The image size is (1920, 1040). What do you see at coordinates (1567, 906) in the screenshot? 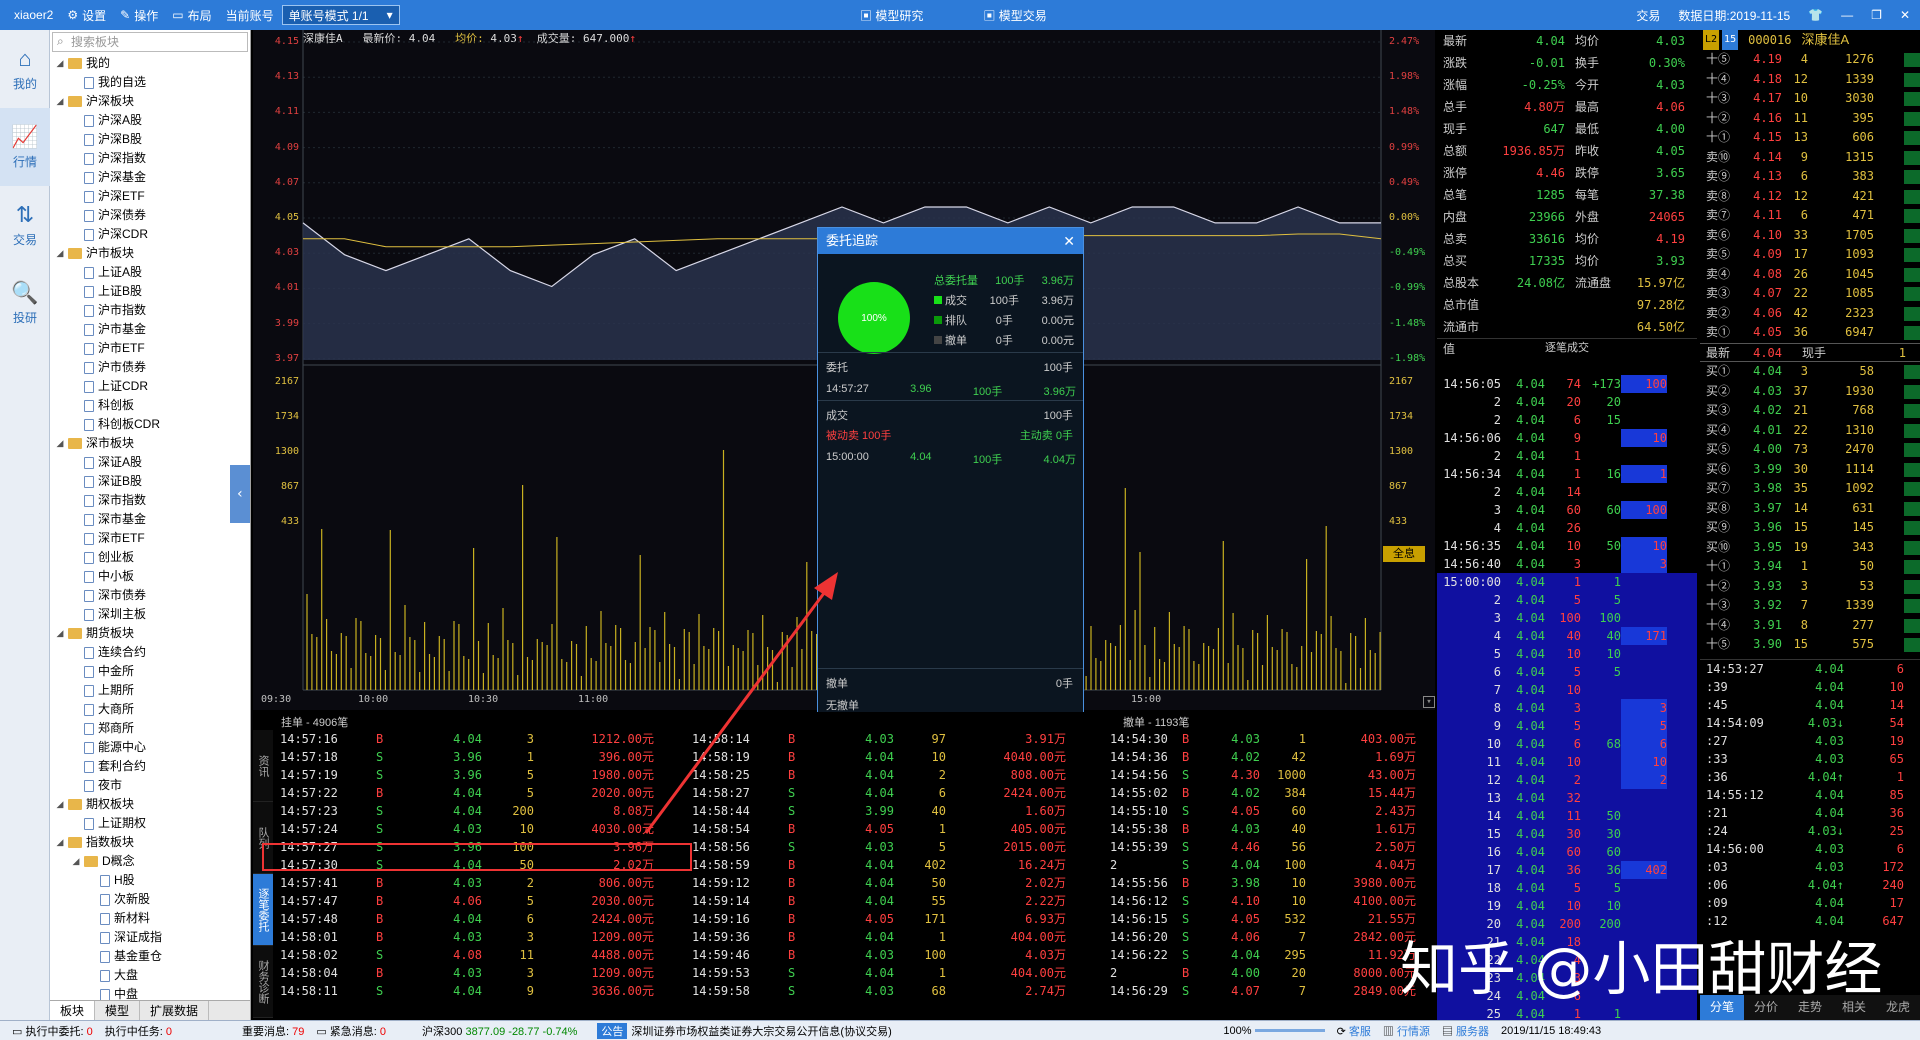
I see `tick-row: 19 4.04 10 10` at bounding box center [1567, 906].